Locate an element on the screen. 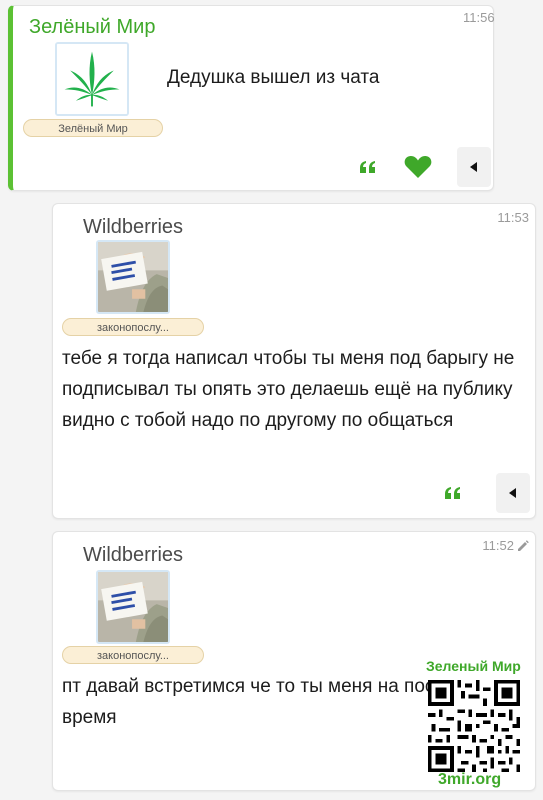 This screenshot has width=543, height=800. heart-icon is located at coordinates (418, 166).